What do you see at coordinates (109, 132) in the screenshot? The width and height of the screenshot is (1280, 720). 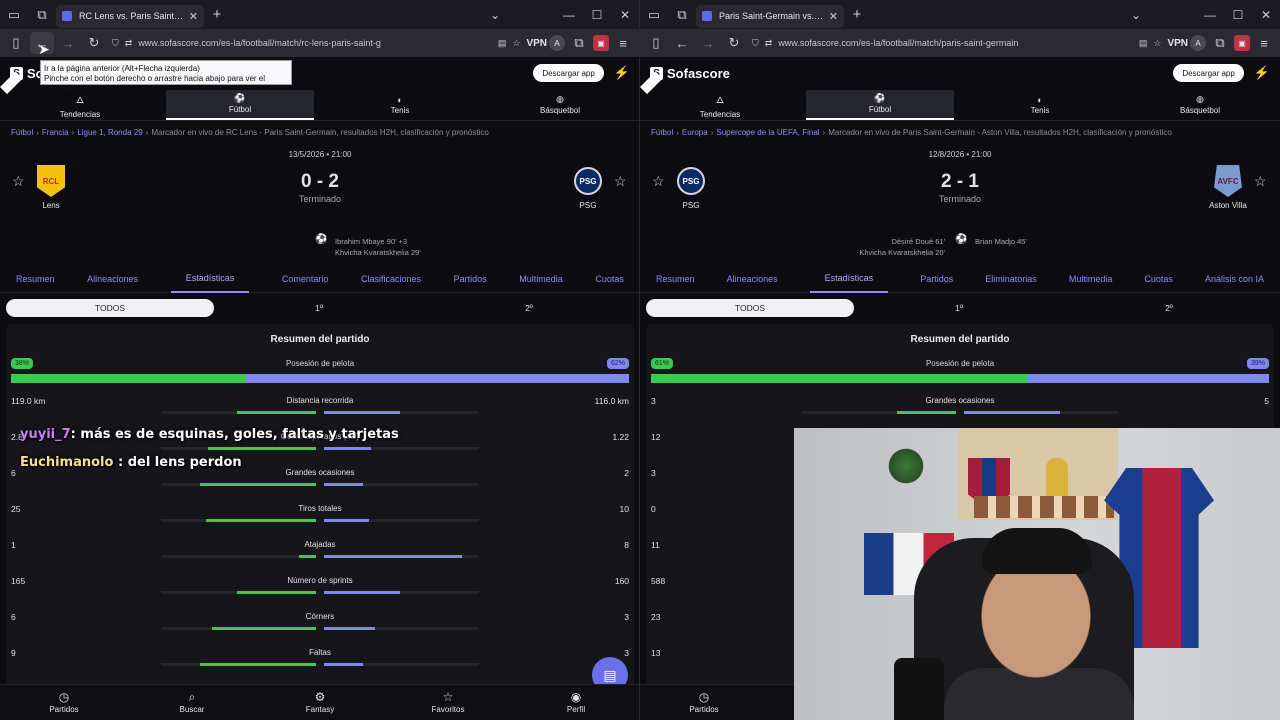 I see `breadcrumb-link: Ligue 1, Ronda 29` at bounding box center [109, 132].